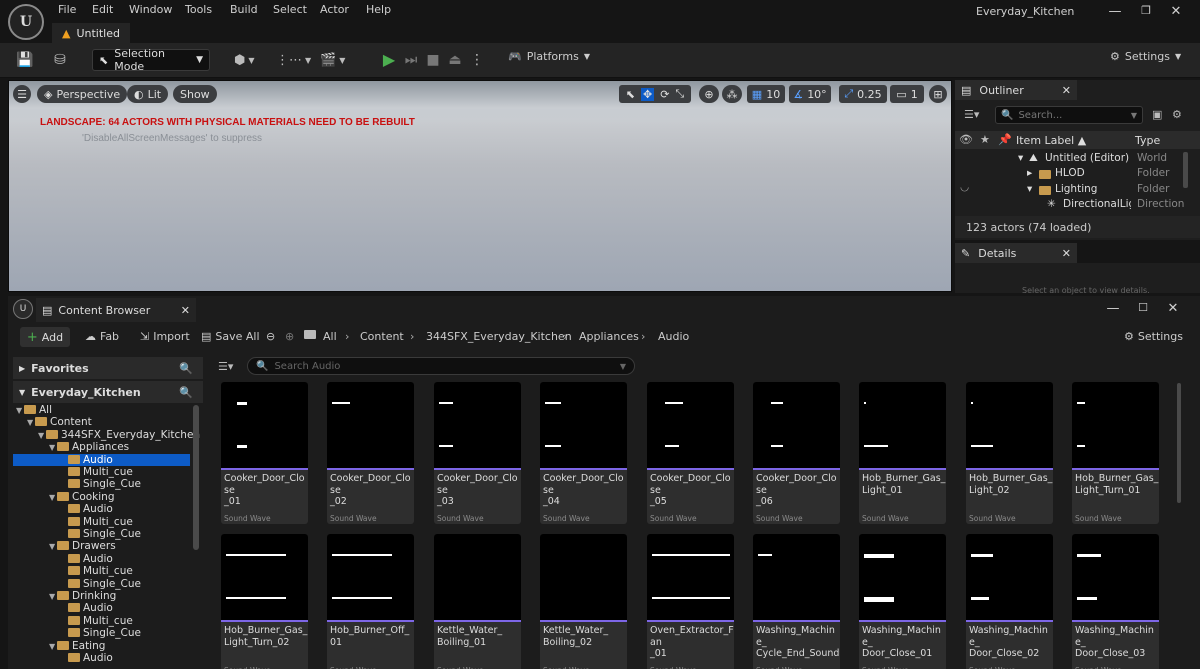 The height and width of the screenshot is (669, 1200). Describe the element at coordinates (293, 60) in the screenshot. I see `blueprint-dropdown: ⋮⋯ ▼` at that location.